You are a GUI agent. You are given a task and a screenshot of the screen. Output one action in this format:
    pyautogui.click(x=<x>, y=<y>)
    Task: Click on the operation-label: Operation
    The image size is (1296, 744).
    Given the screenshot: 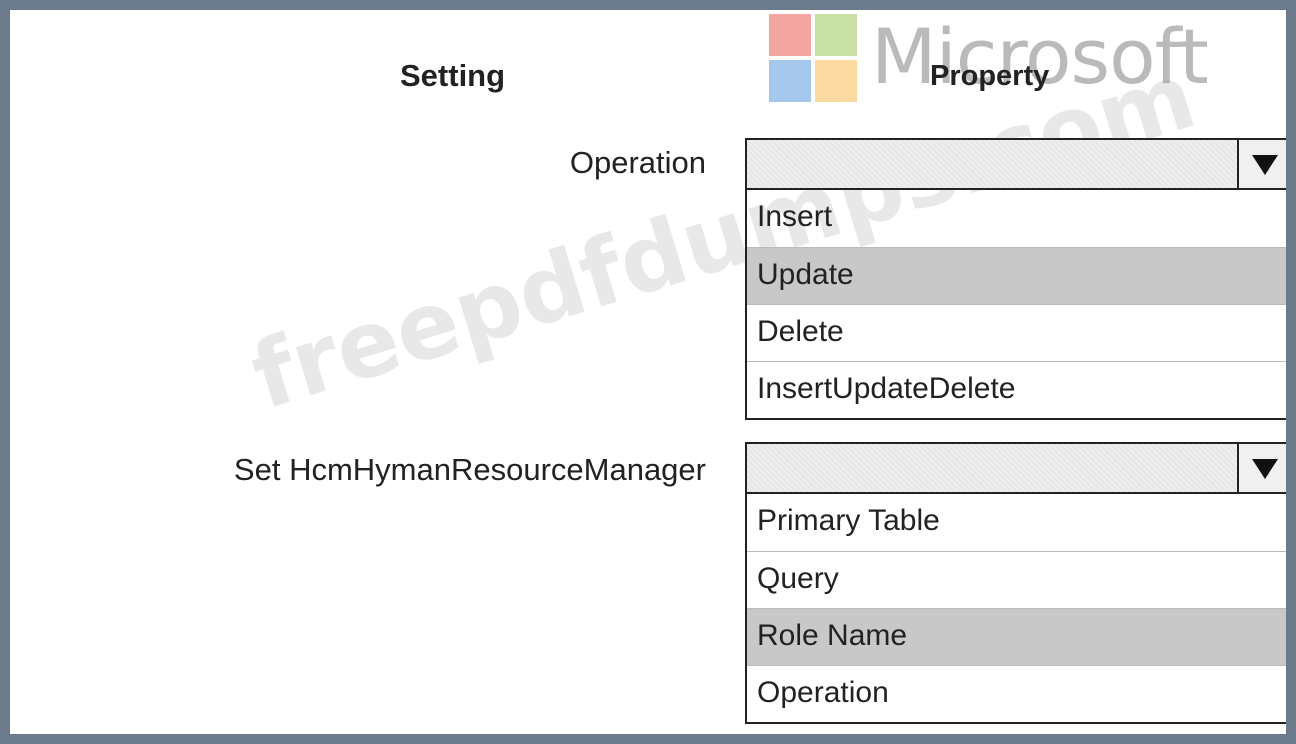 What is the action you would take?
    pyautogui.click(x=637, y=162)
    